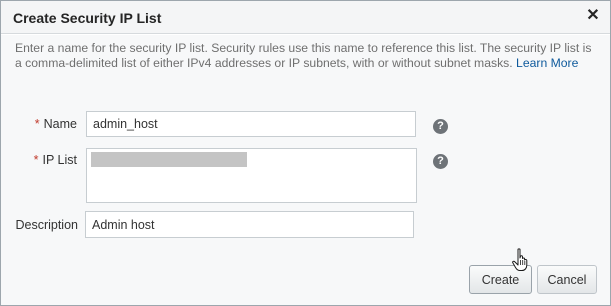 The image size is (611, 306). What do you see at coordinates (500, 279) in the screenshot?
I see `create-button: Create` at bounding box center [500, 279].